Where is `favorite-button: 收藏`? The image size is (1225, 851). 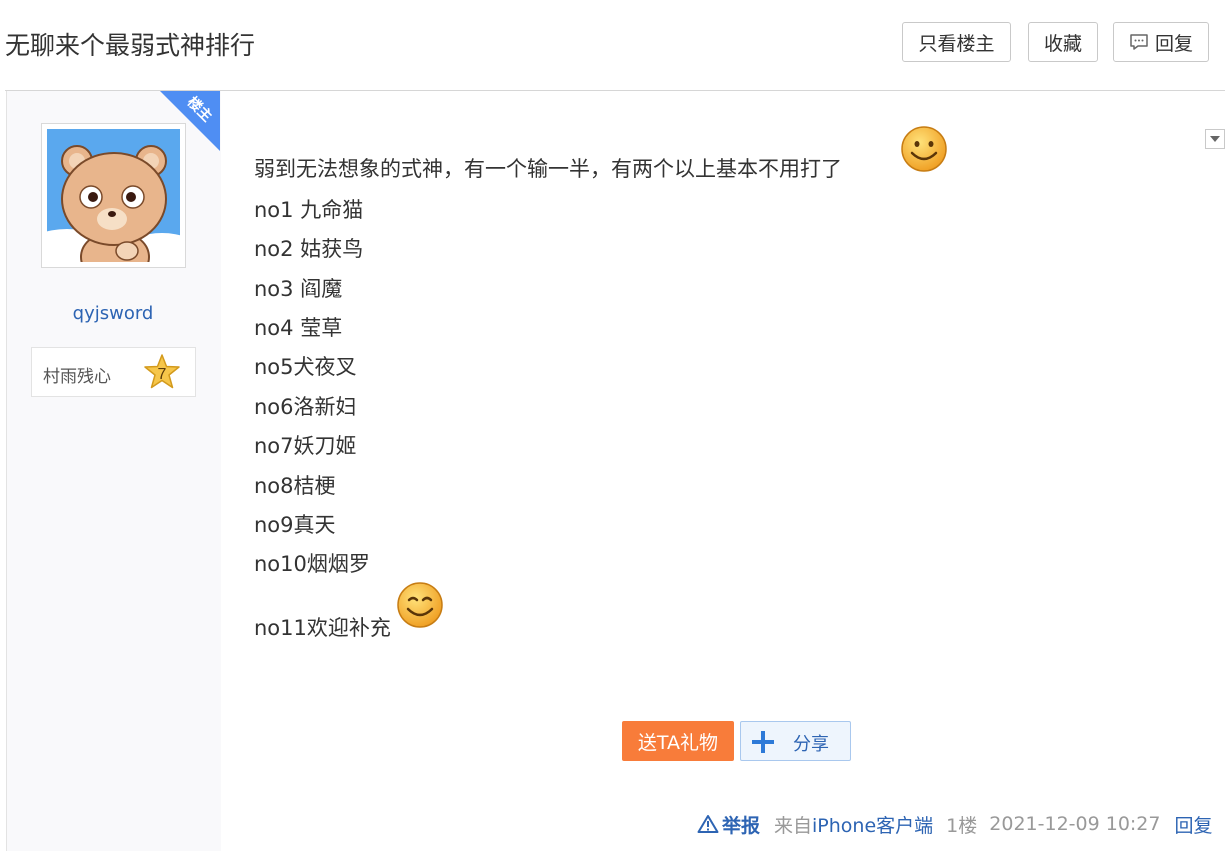 favorite-button: 收藏 is located at coordinates (1063, 42).